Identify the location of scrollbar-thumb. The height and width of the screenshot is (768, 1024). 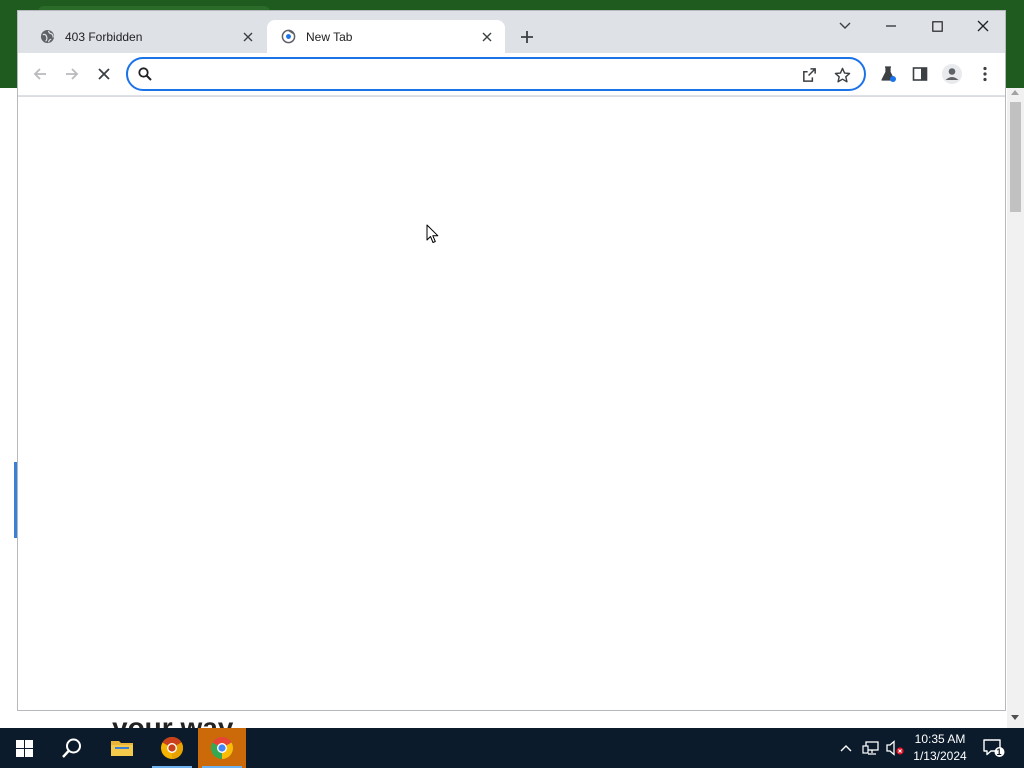
(1015, 157).